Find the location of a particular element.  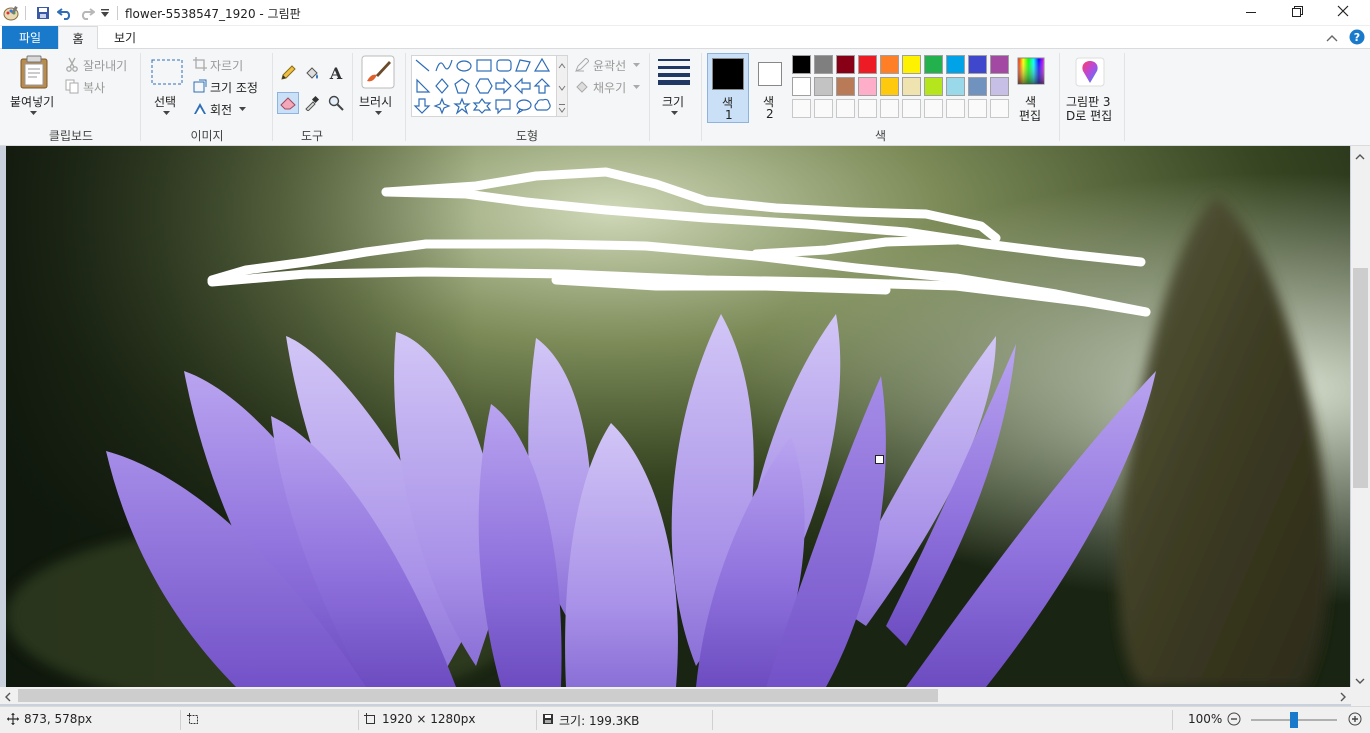

size-label: 크기 is located at coordinates (673, 101).